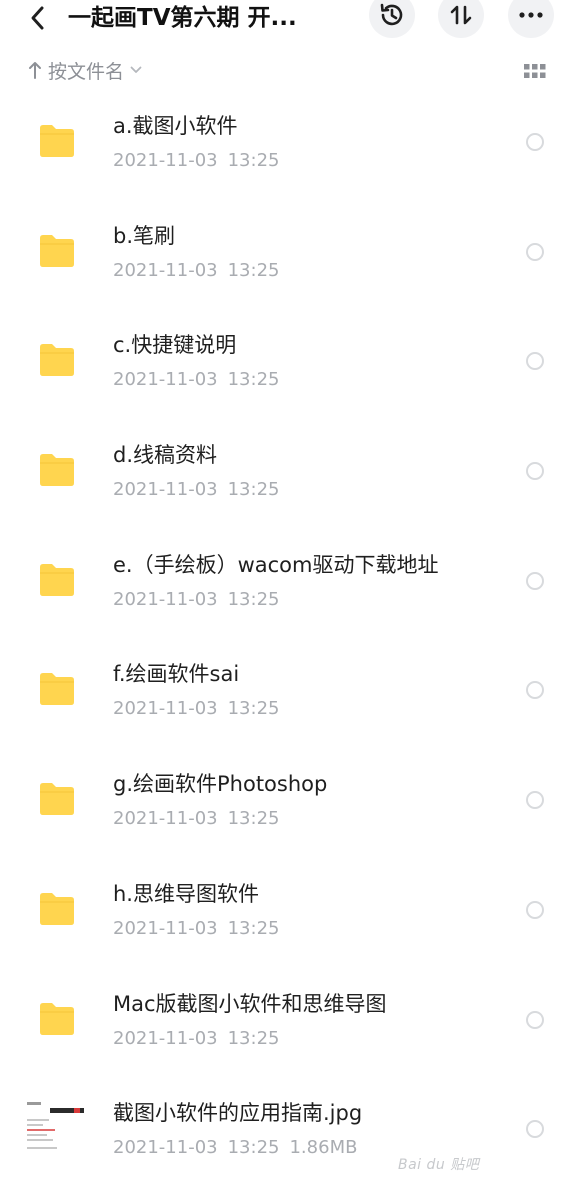 The width and height of the screenshot is (580, 1186). I want to click on history-button, so click(392, 19).